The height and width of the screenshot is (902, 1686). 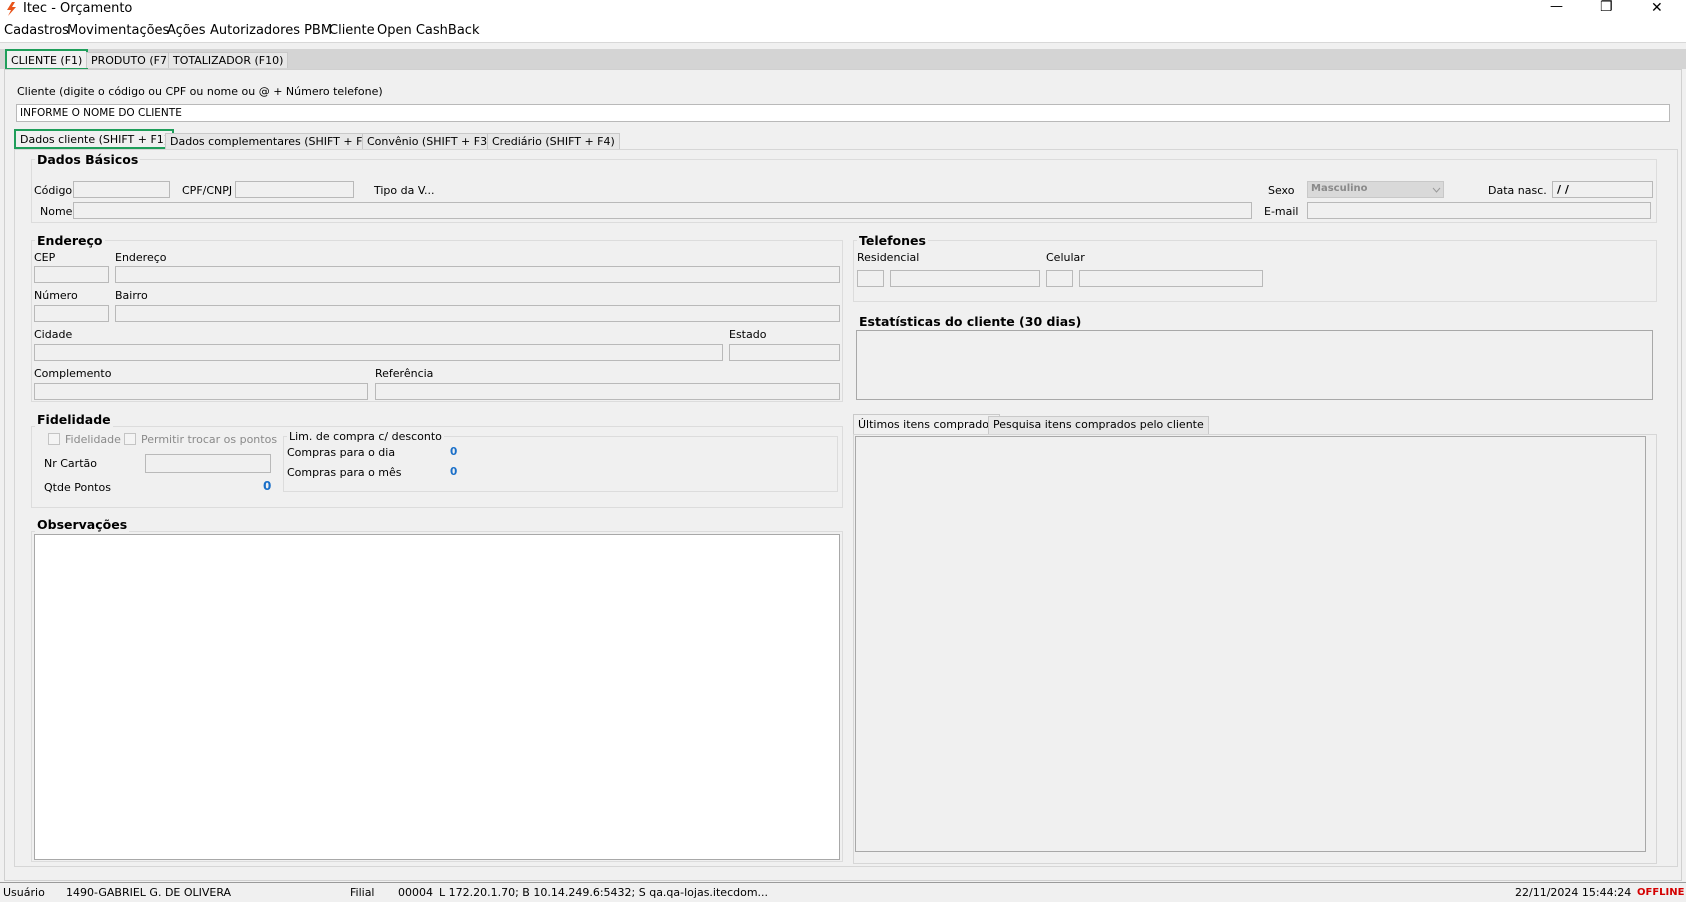 I want to click on subtab-dados-cliente-label: Dados cliente (SHIFT + F1), so click(x=94, y=139).